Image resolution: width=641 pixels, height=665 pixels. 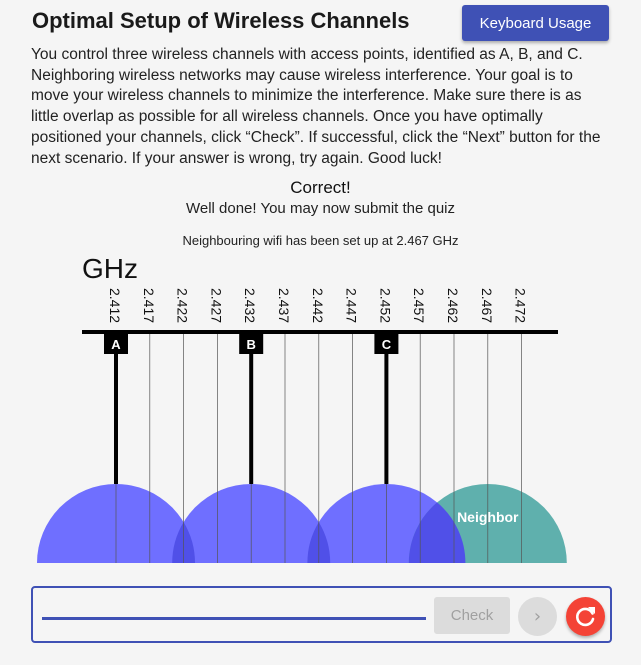 I want to click on frequency-tick-label: 2.447, so click(x=352, y=305).